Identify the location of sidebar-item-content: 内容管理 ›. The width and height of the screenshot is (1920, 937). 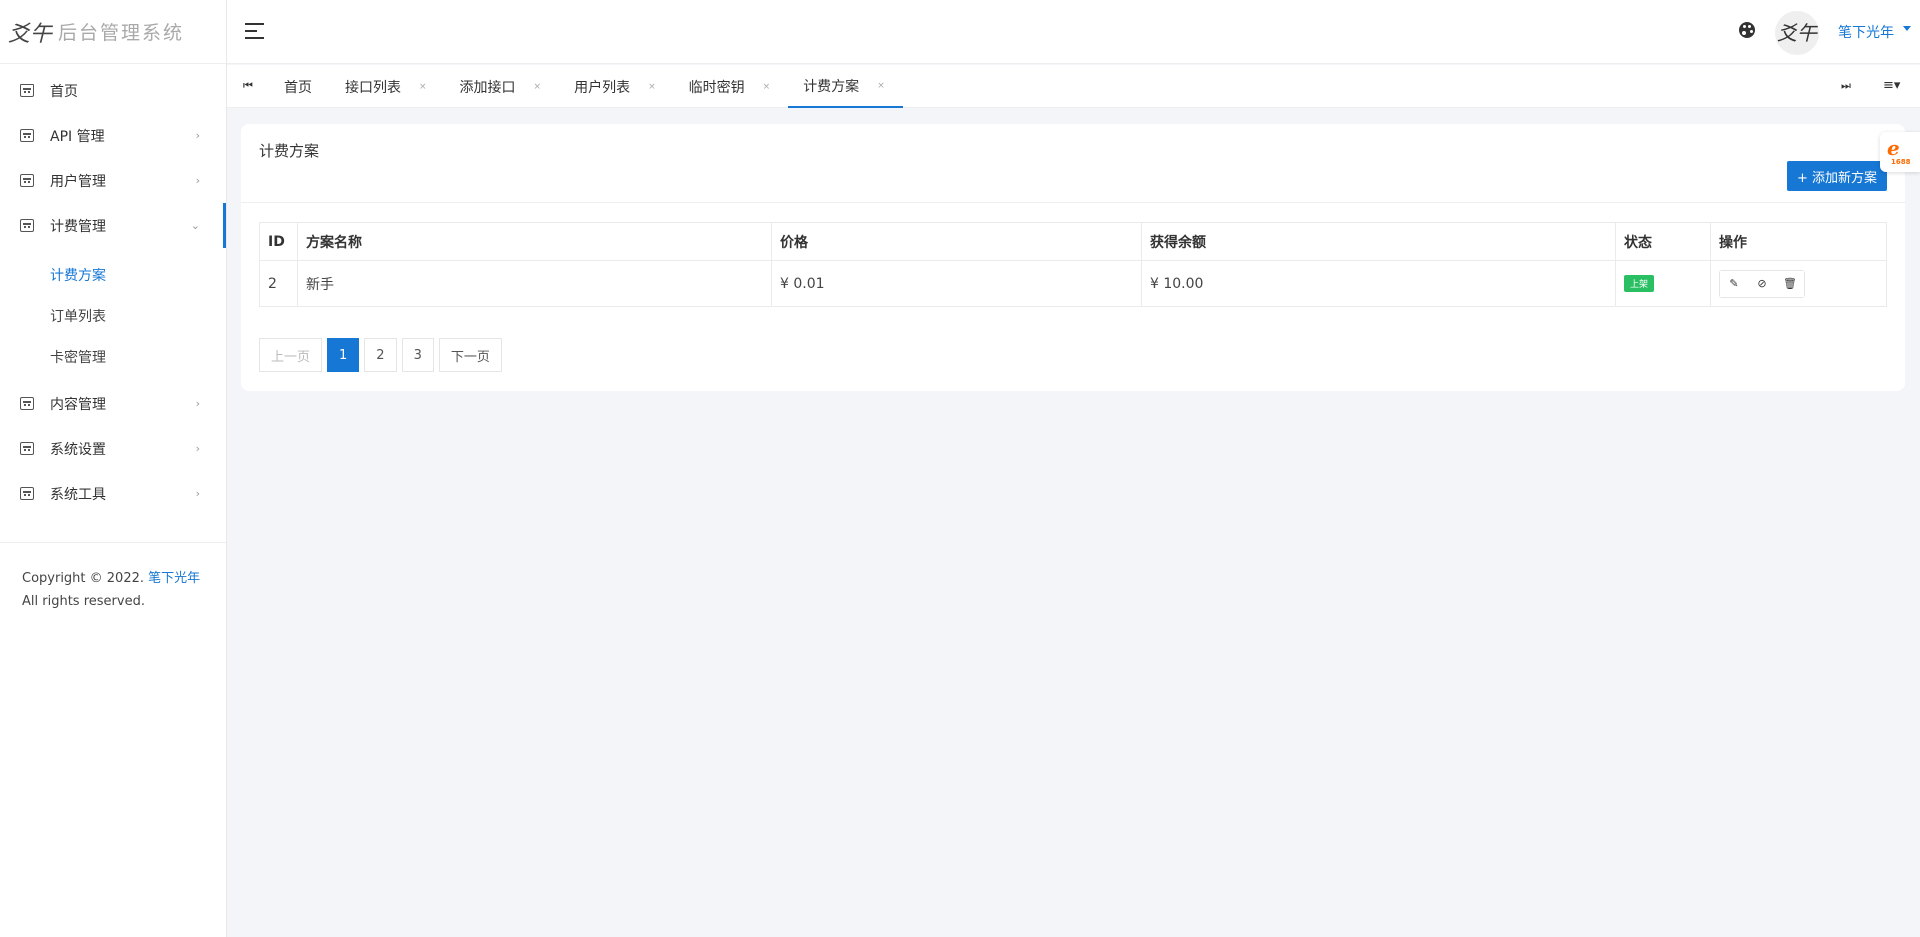
(113, 403).